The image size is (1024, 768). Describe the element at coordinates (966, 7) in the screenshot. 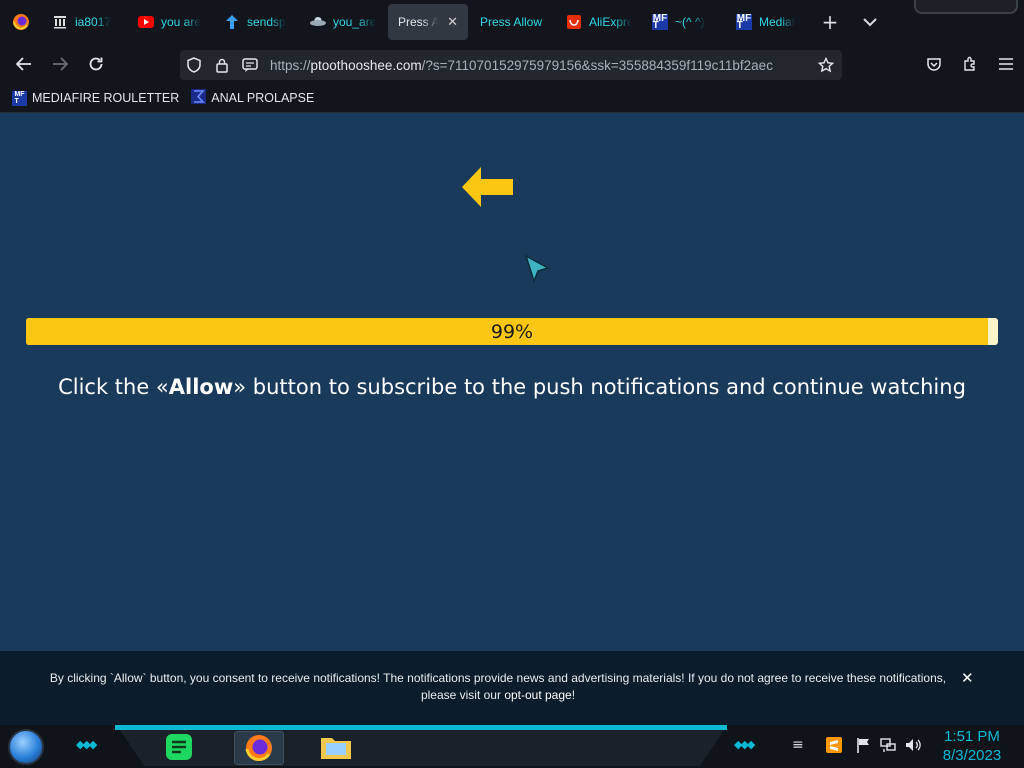

I see `window-frame-decoration` at that location.